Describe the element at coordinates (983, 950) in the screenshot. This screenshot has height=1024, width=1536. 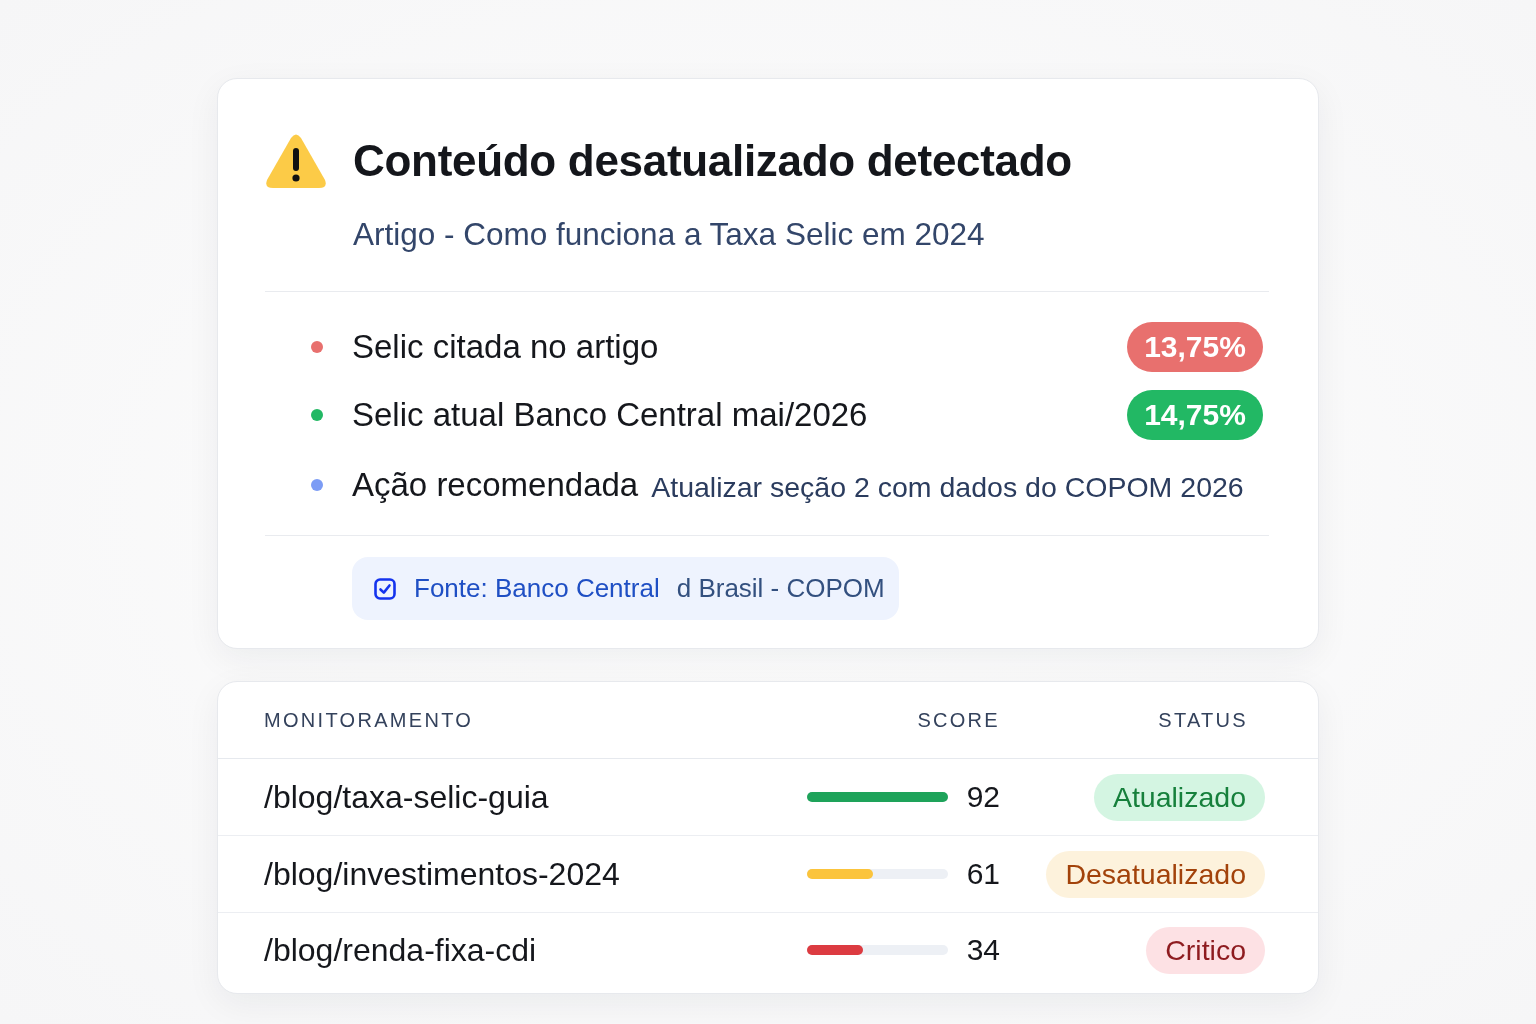
I see `score-value: 34` at that location.